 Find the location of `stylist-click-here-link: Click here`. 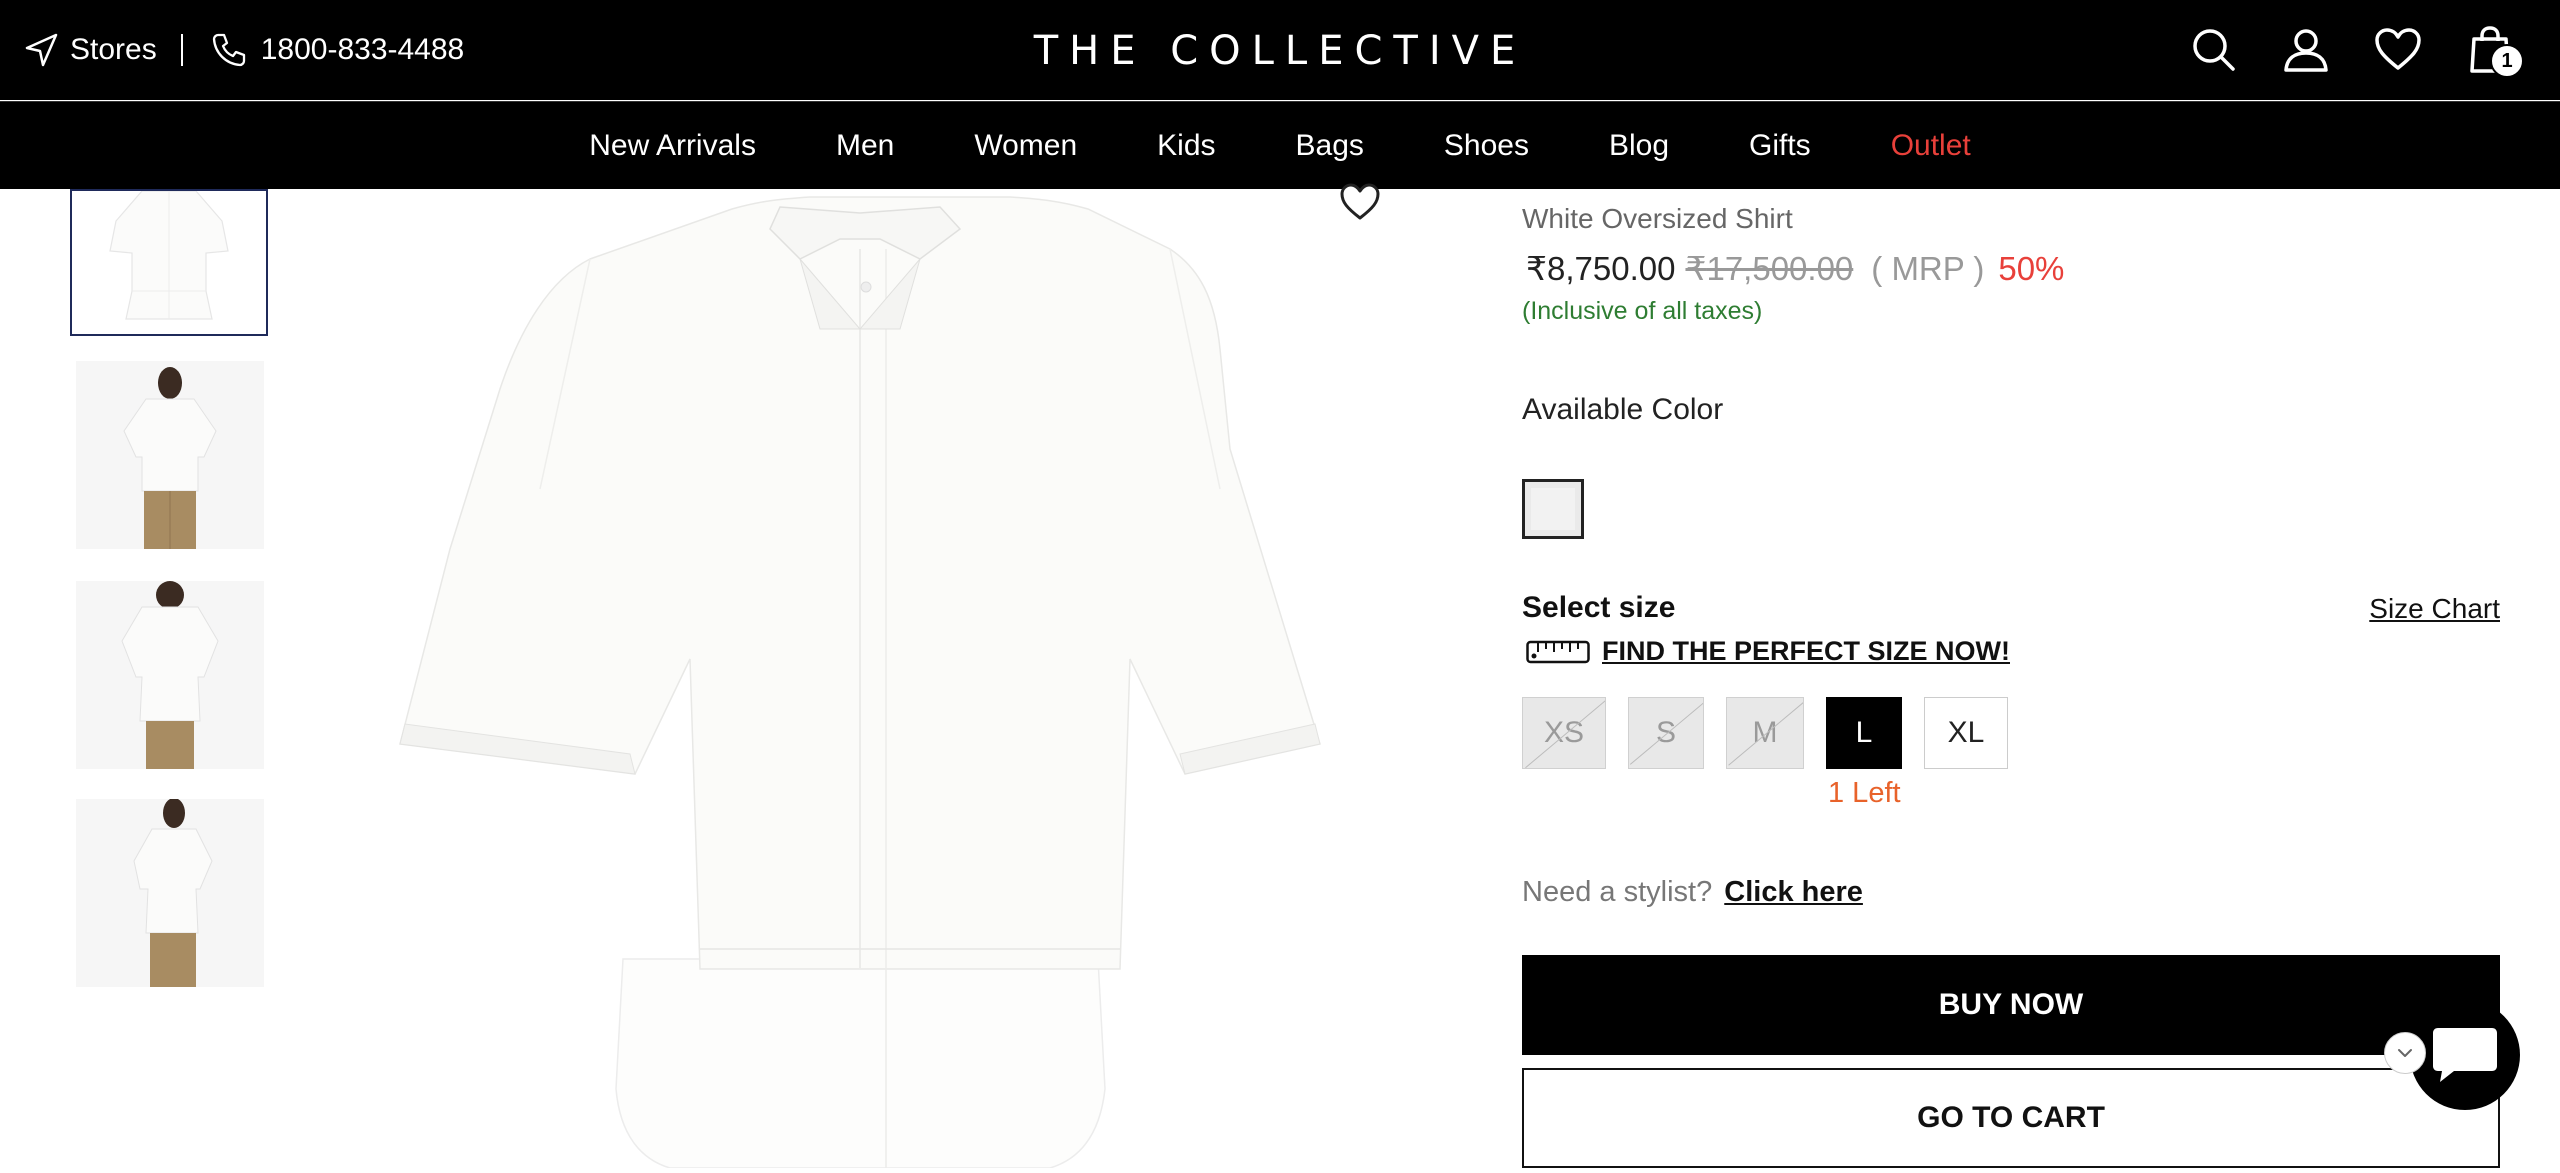

stylist-click-here-link: Click here is located at coordinates (1793, 892).